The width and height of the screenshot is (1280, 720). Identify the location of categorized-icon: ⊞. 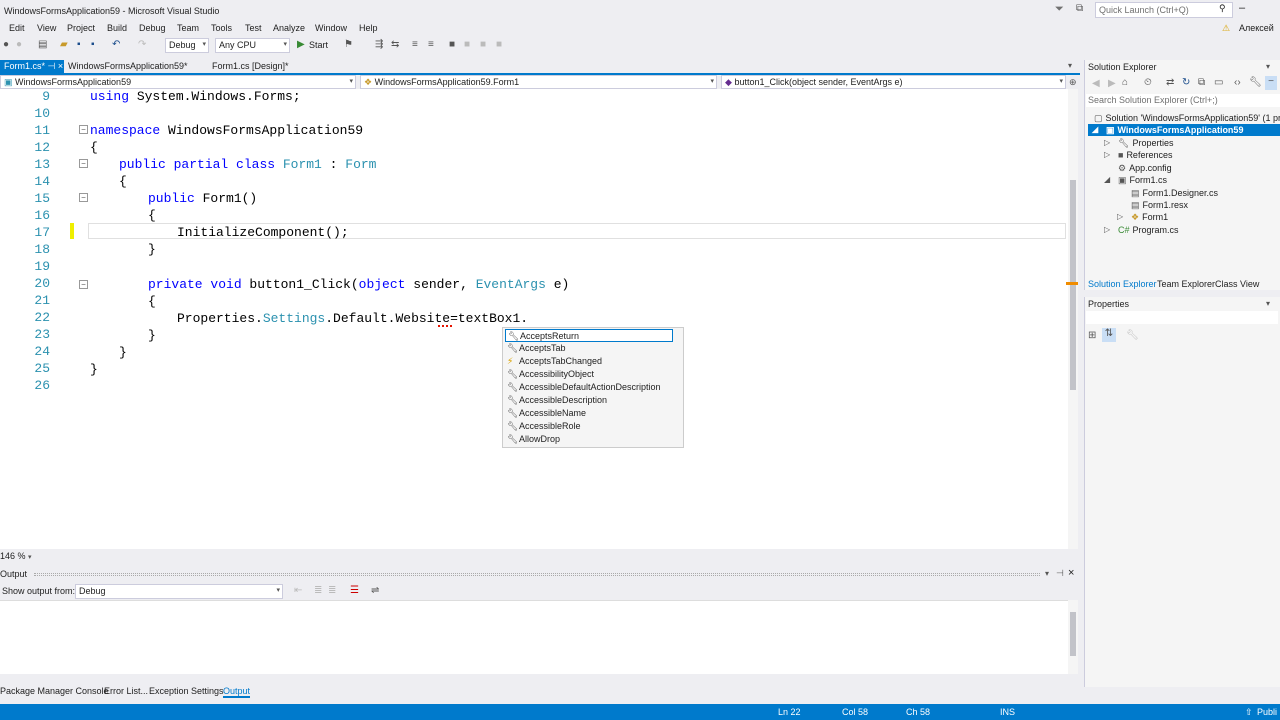
(1092, 335).